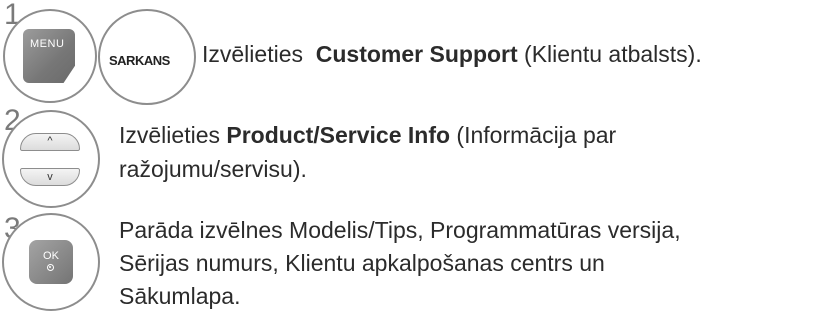 The image size is (818, 313). Describe the element at coordinates (139, 60) in the screenshot. I see `red-key-label: SARKANS` at that location.